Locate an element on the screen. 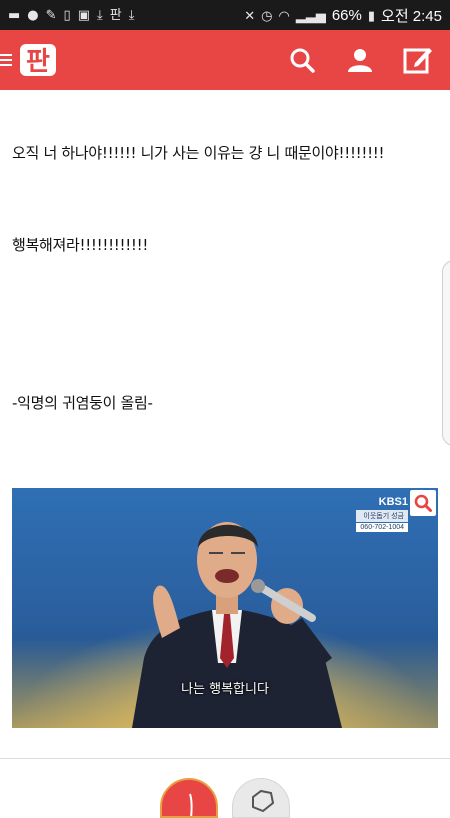 The image size is (450, 818). user-icon is located at coordinates (360, 60).